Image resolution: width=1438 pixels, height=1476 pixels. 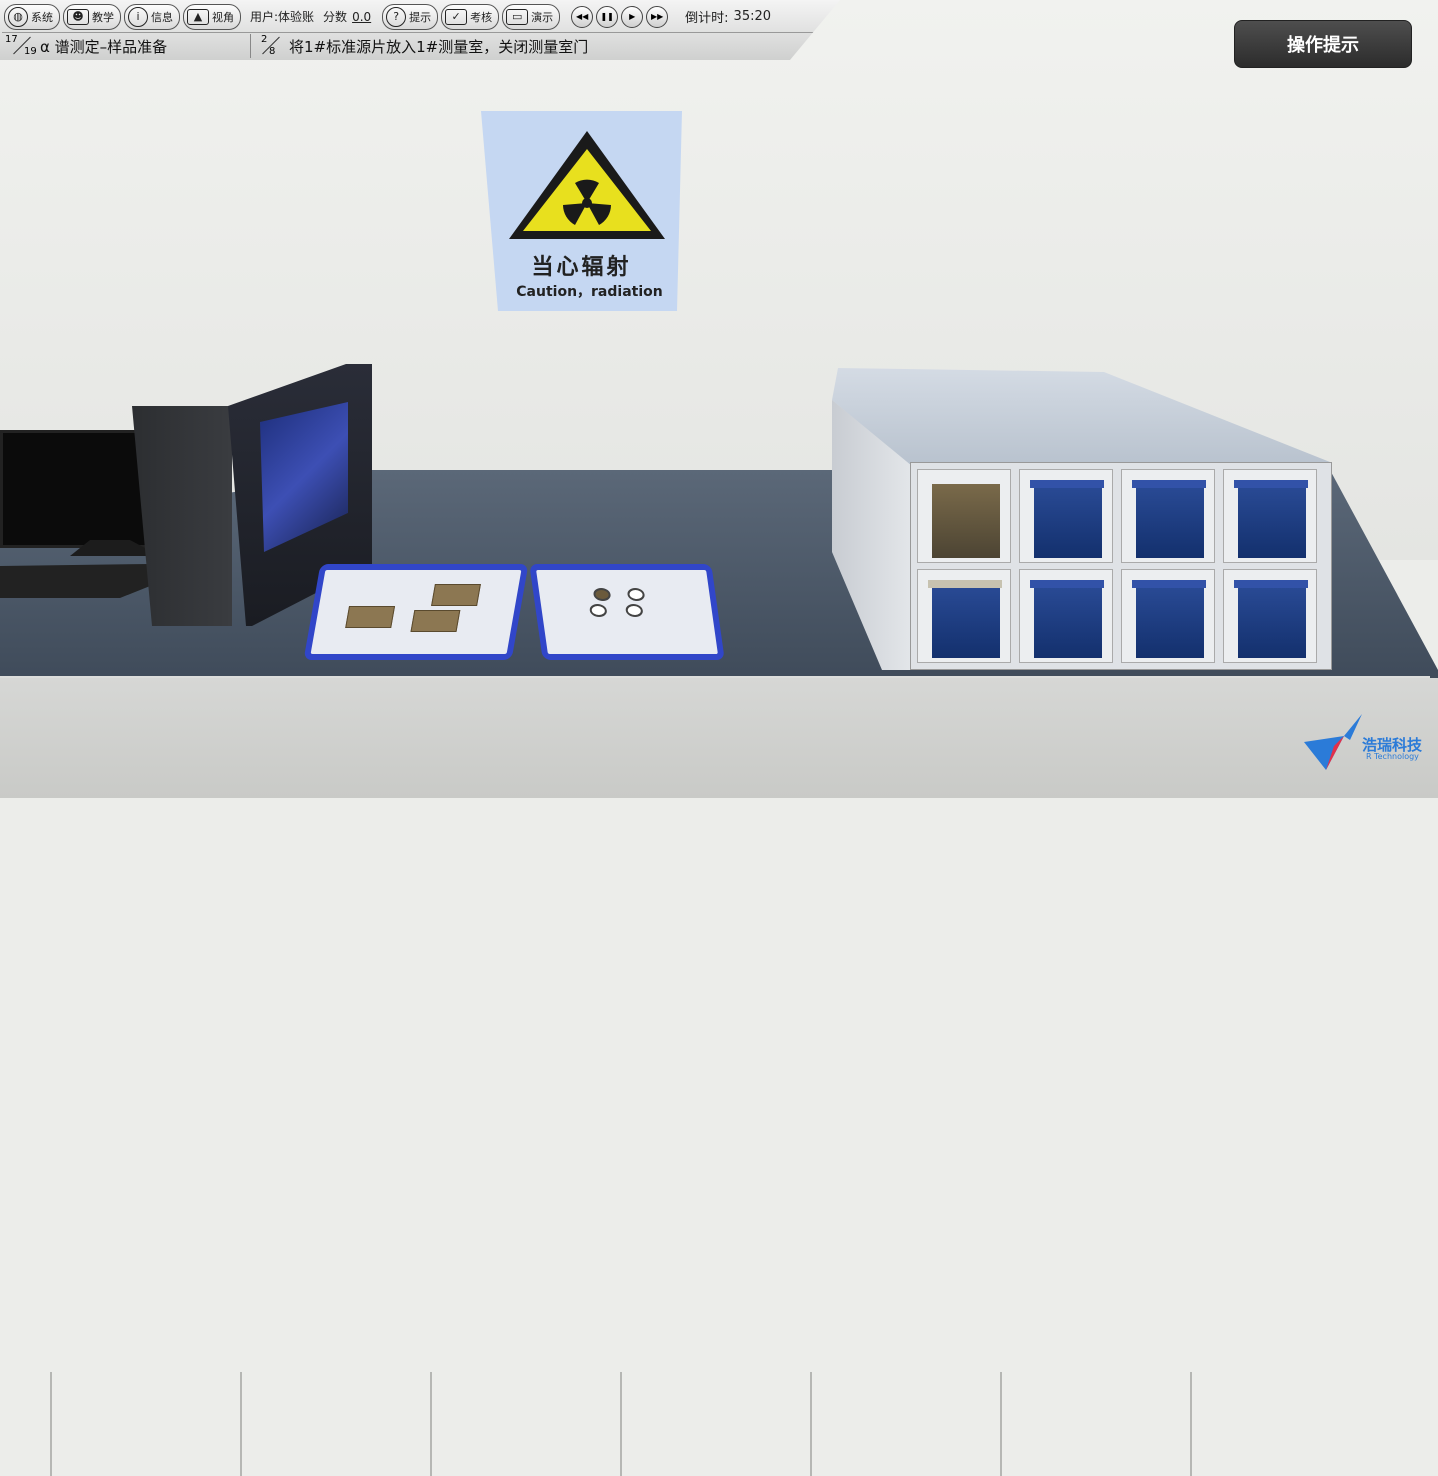 I want to click on operation-hint-button: 操作提示, so click(x=1323, y=44).